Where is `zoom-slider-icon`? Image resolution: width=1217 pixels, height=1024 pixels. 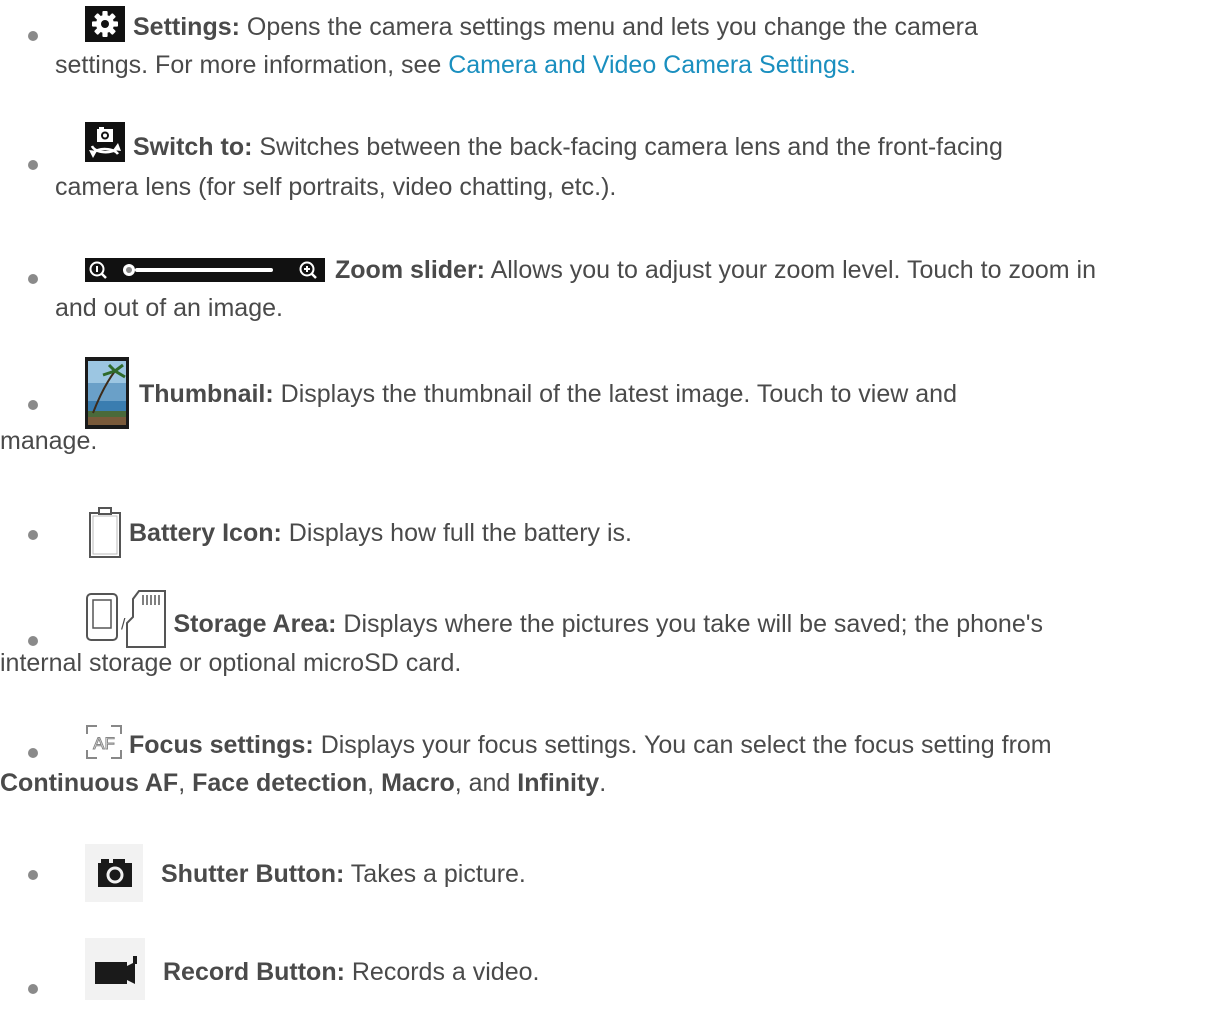
zoom-slider-icon is located at coordinates (205, 269).